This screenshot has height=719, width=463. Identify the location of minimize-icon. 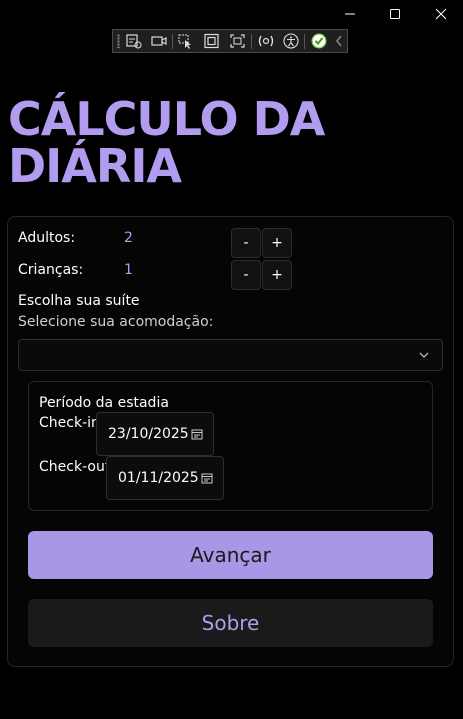
(350, 14).